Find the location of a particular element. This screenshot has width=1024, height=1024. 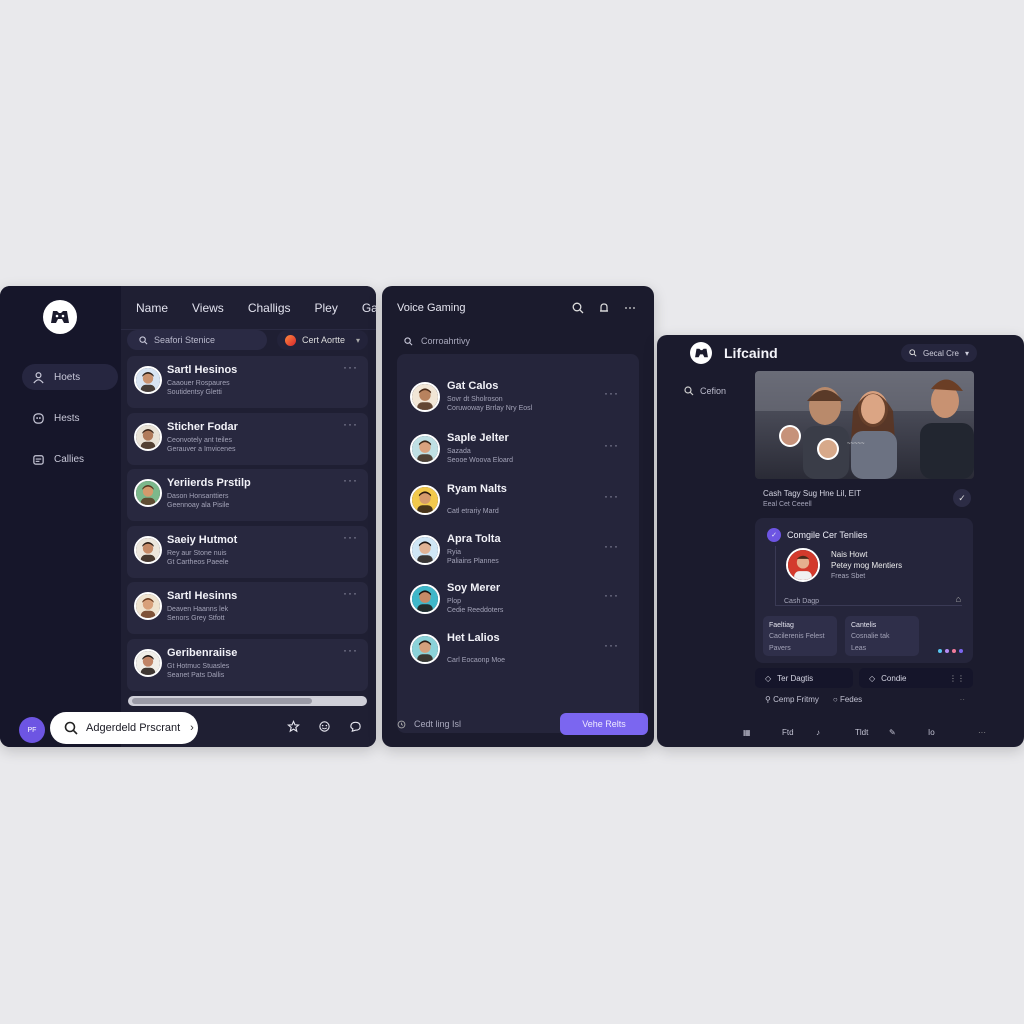

panel-title: Voice Gaming is located at coordinates (431, 308).